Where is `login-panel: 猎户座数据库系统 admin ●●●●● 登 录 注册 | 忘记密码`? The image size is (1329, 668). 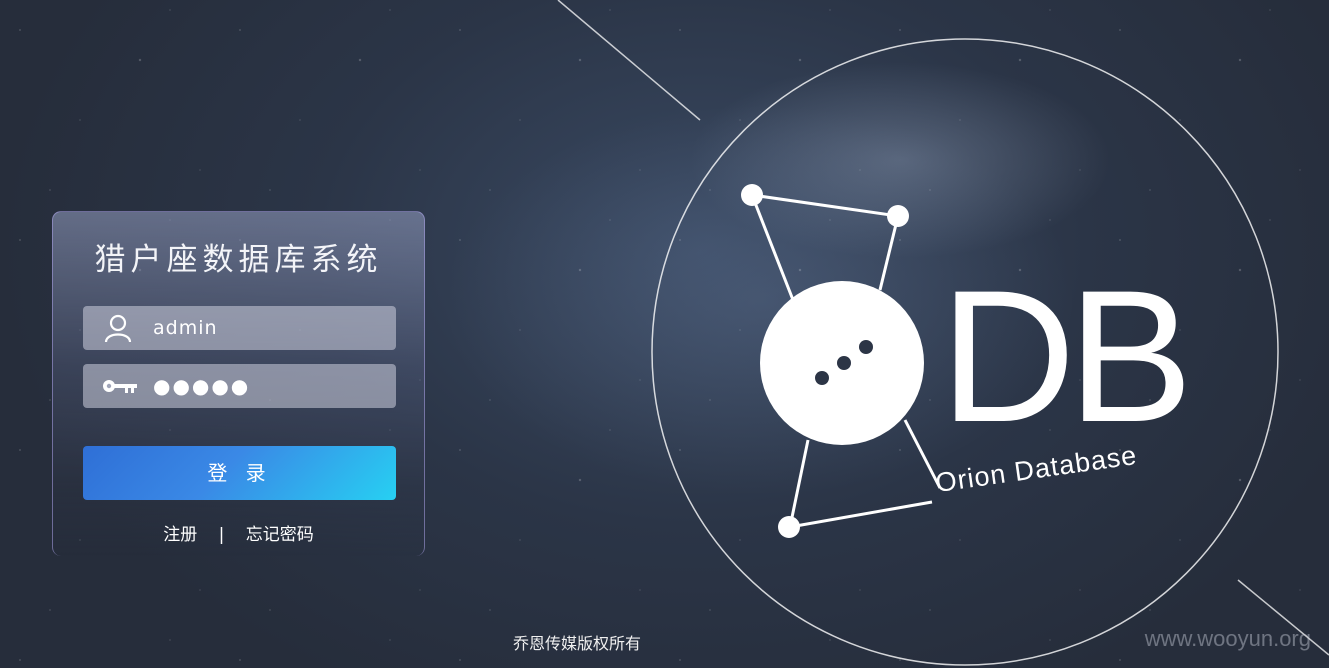 login-panel: 猎户座数据库系统 admin ●●●●● 登 录 注册 | 忘记密码 is located at coordinates (238, 383).